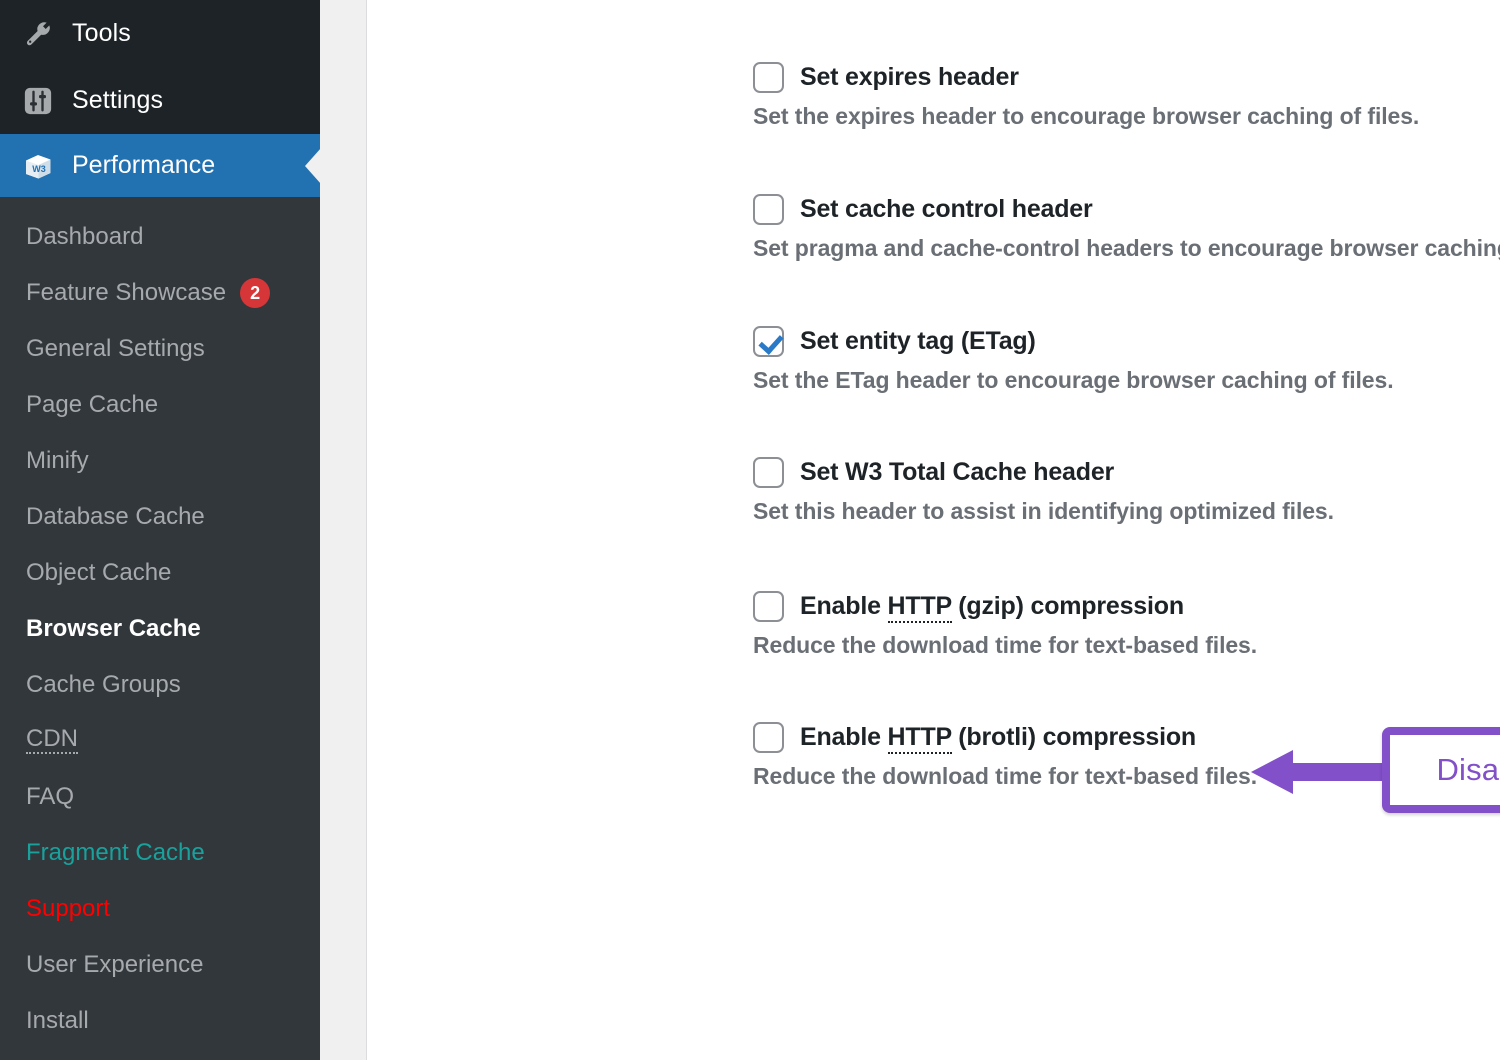 The height and width of the screenshot is (1060, 1500). Describe the element at coordinates (1073, 737) in the screenshot. I see `option-title-suffix: (brotli) compression` at that location.